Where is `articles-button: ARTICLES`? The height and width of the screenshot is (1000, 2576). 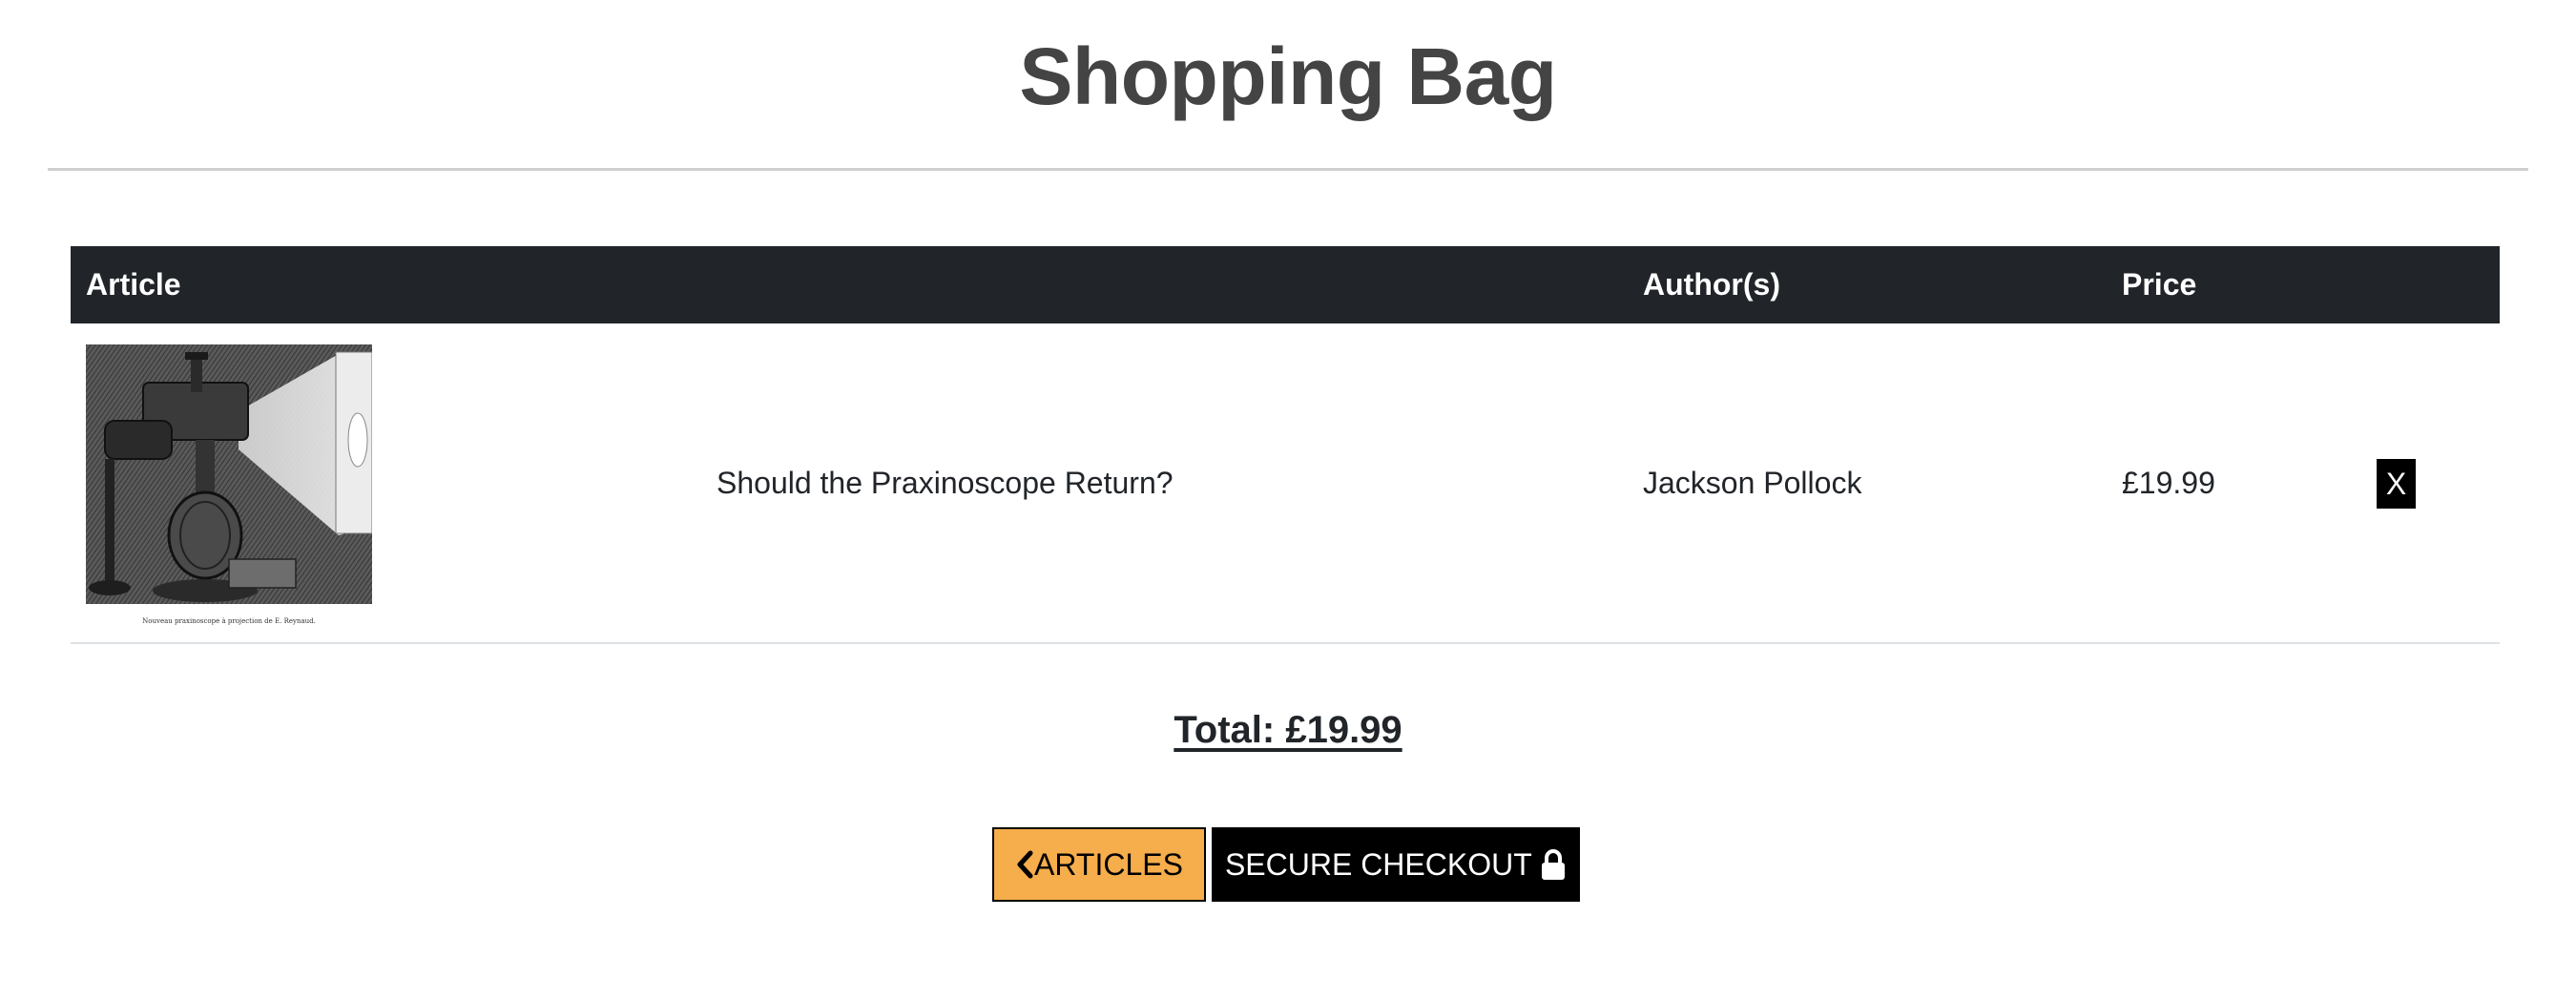
articles-button: ARTICLES is located at coordinates (1099, 864).